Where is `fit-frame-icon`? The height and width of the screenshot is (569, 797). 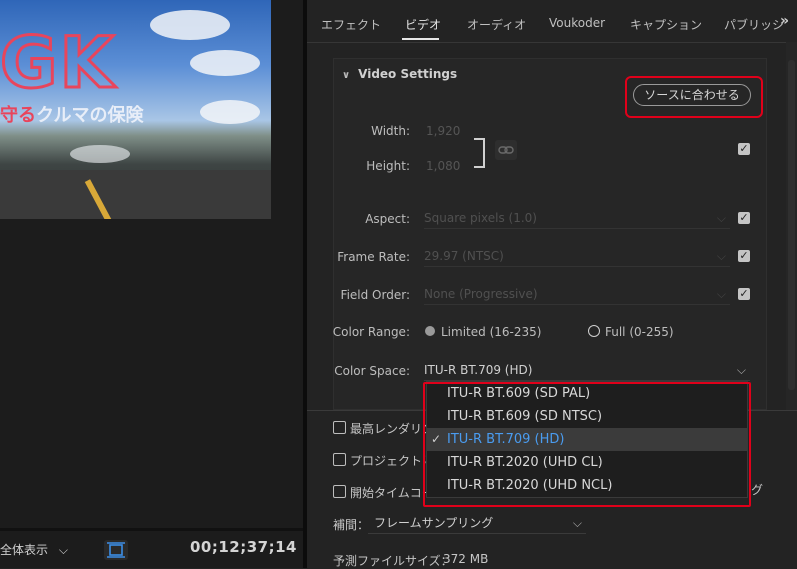 fit-frame-icon is located at coordinates (116, 550).